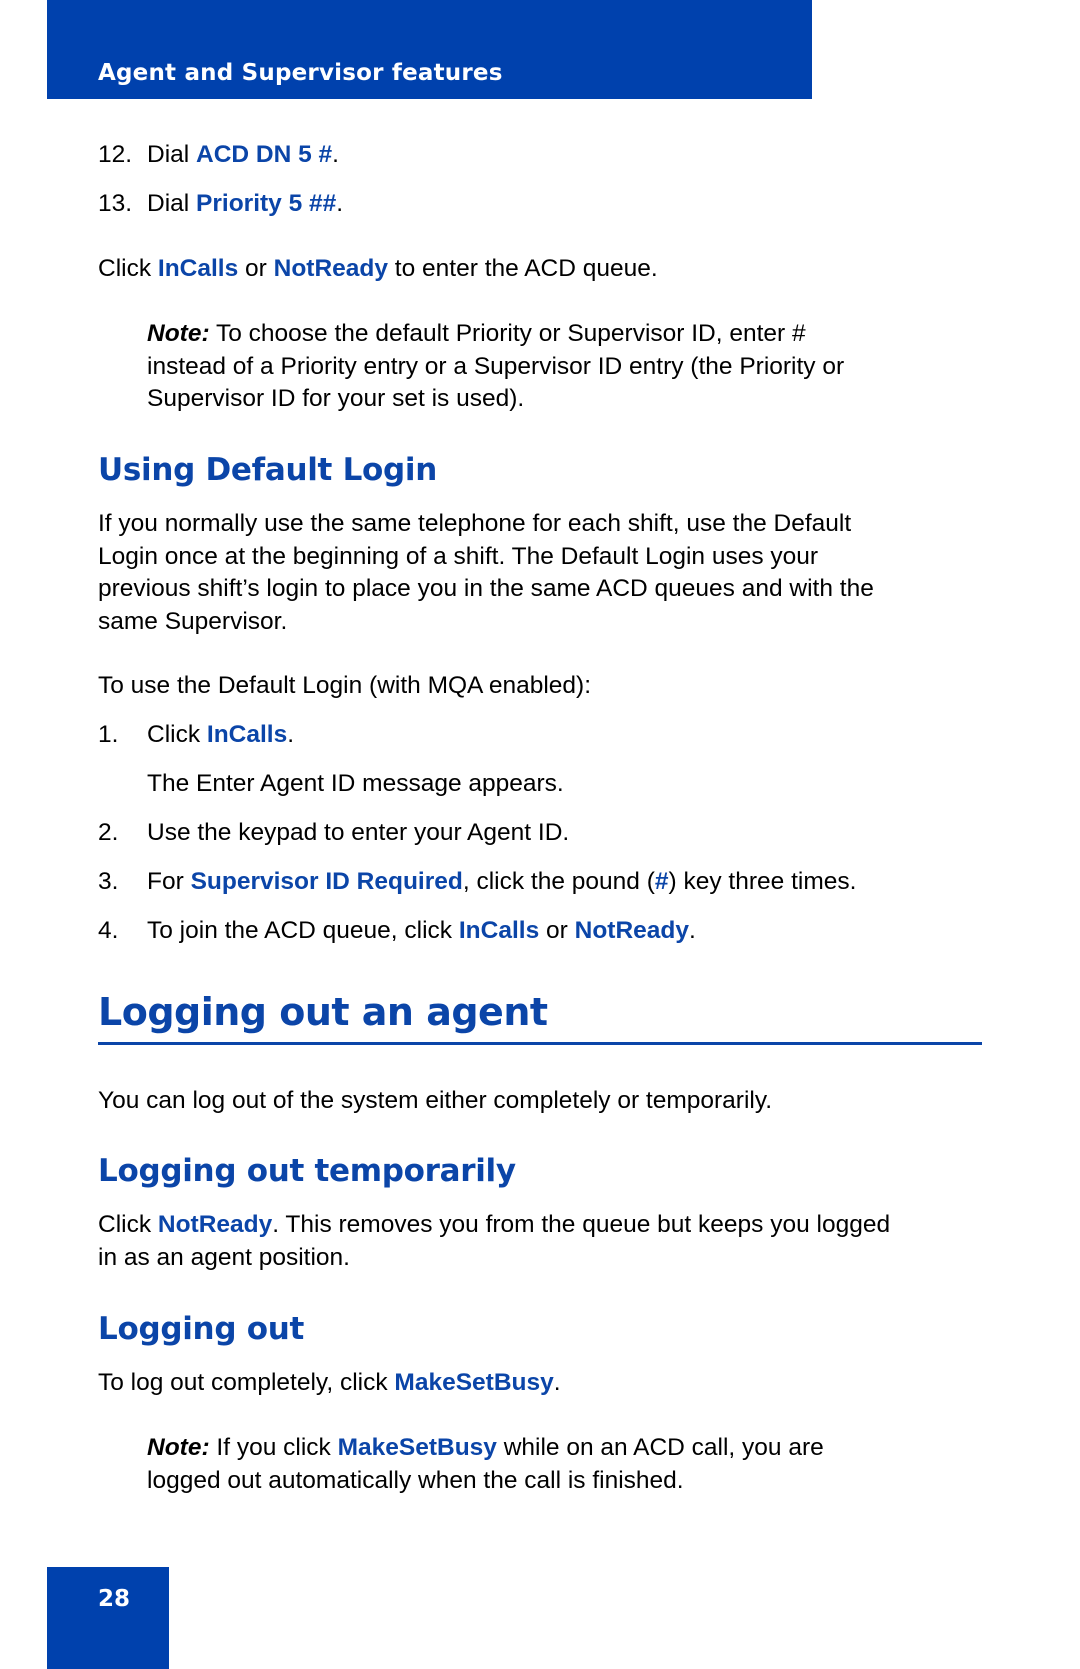 Image resolution: width=1080 pixels, height=1669 pixels. I want to click on step-text: Click, so click(177, 734).